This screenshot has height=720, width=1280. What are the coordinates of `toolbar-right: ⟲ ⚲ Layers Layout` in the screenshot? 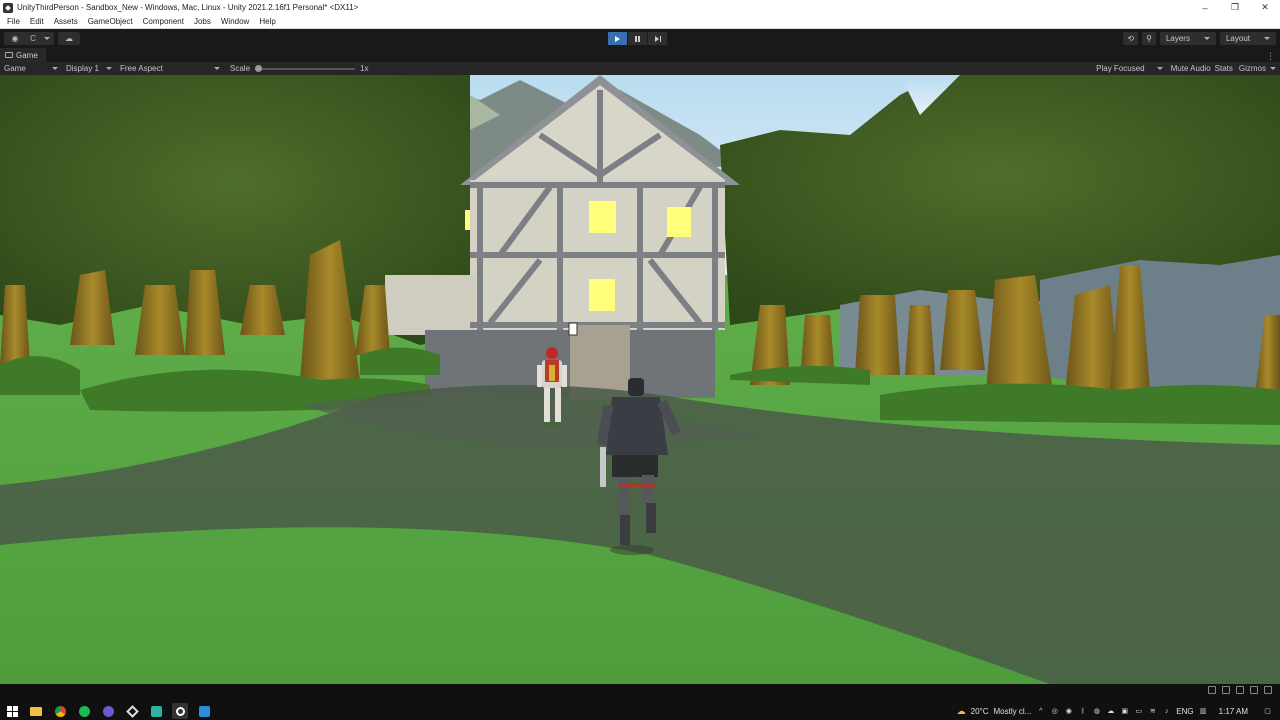 It's located at (1199, 38).